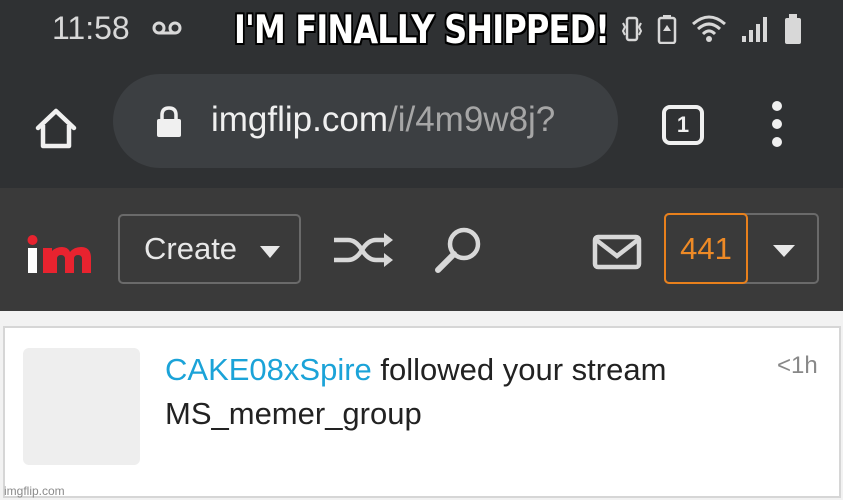 The image size is (843, 500). Describe the element at coordinates (793, 29) in the screenshot. I see `battery-icon` at that location.